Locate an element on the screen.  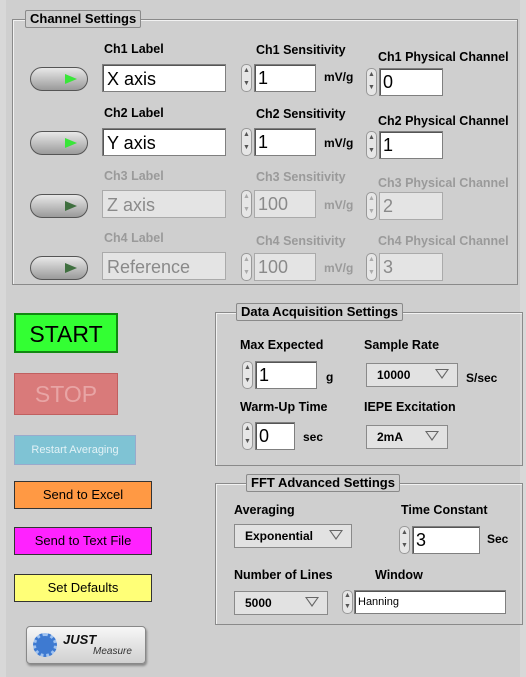
ch3-label-title: Ch3 Label is located at coordinates (134, 176).